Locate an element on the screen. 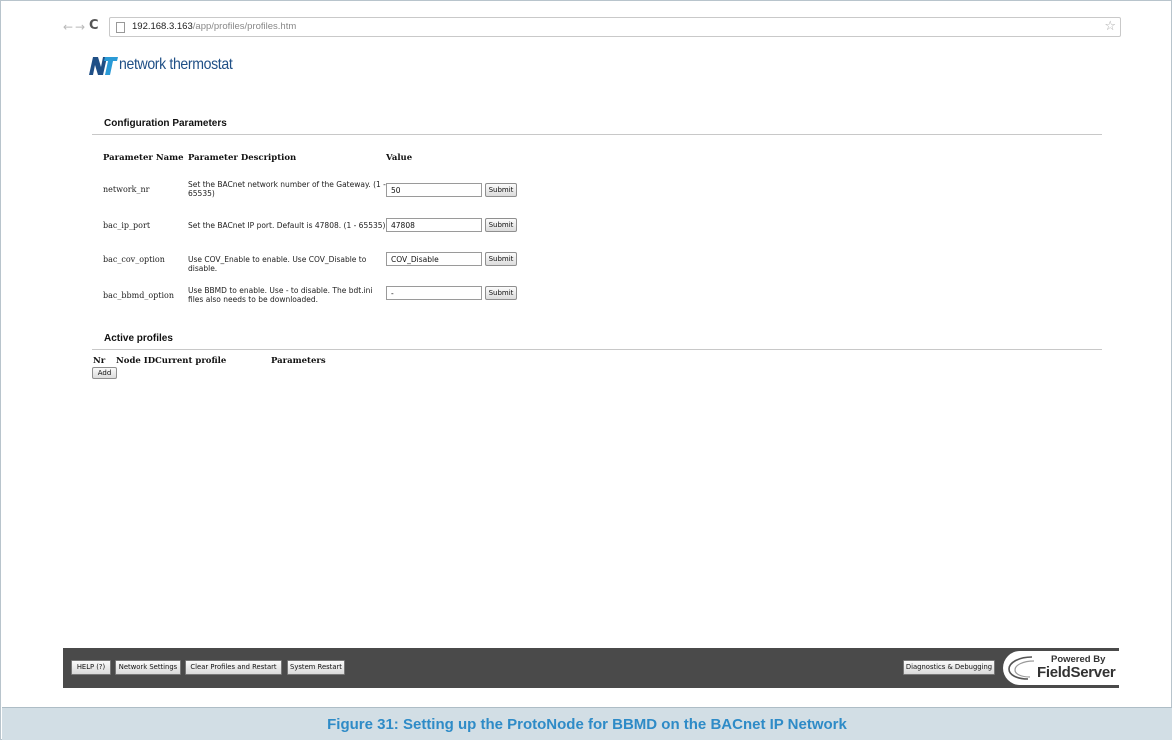  header-nr: Nr is located at coordinates (99, 361).